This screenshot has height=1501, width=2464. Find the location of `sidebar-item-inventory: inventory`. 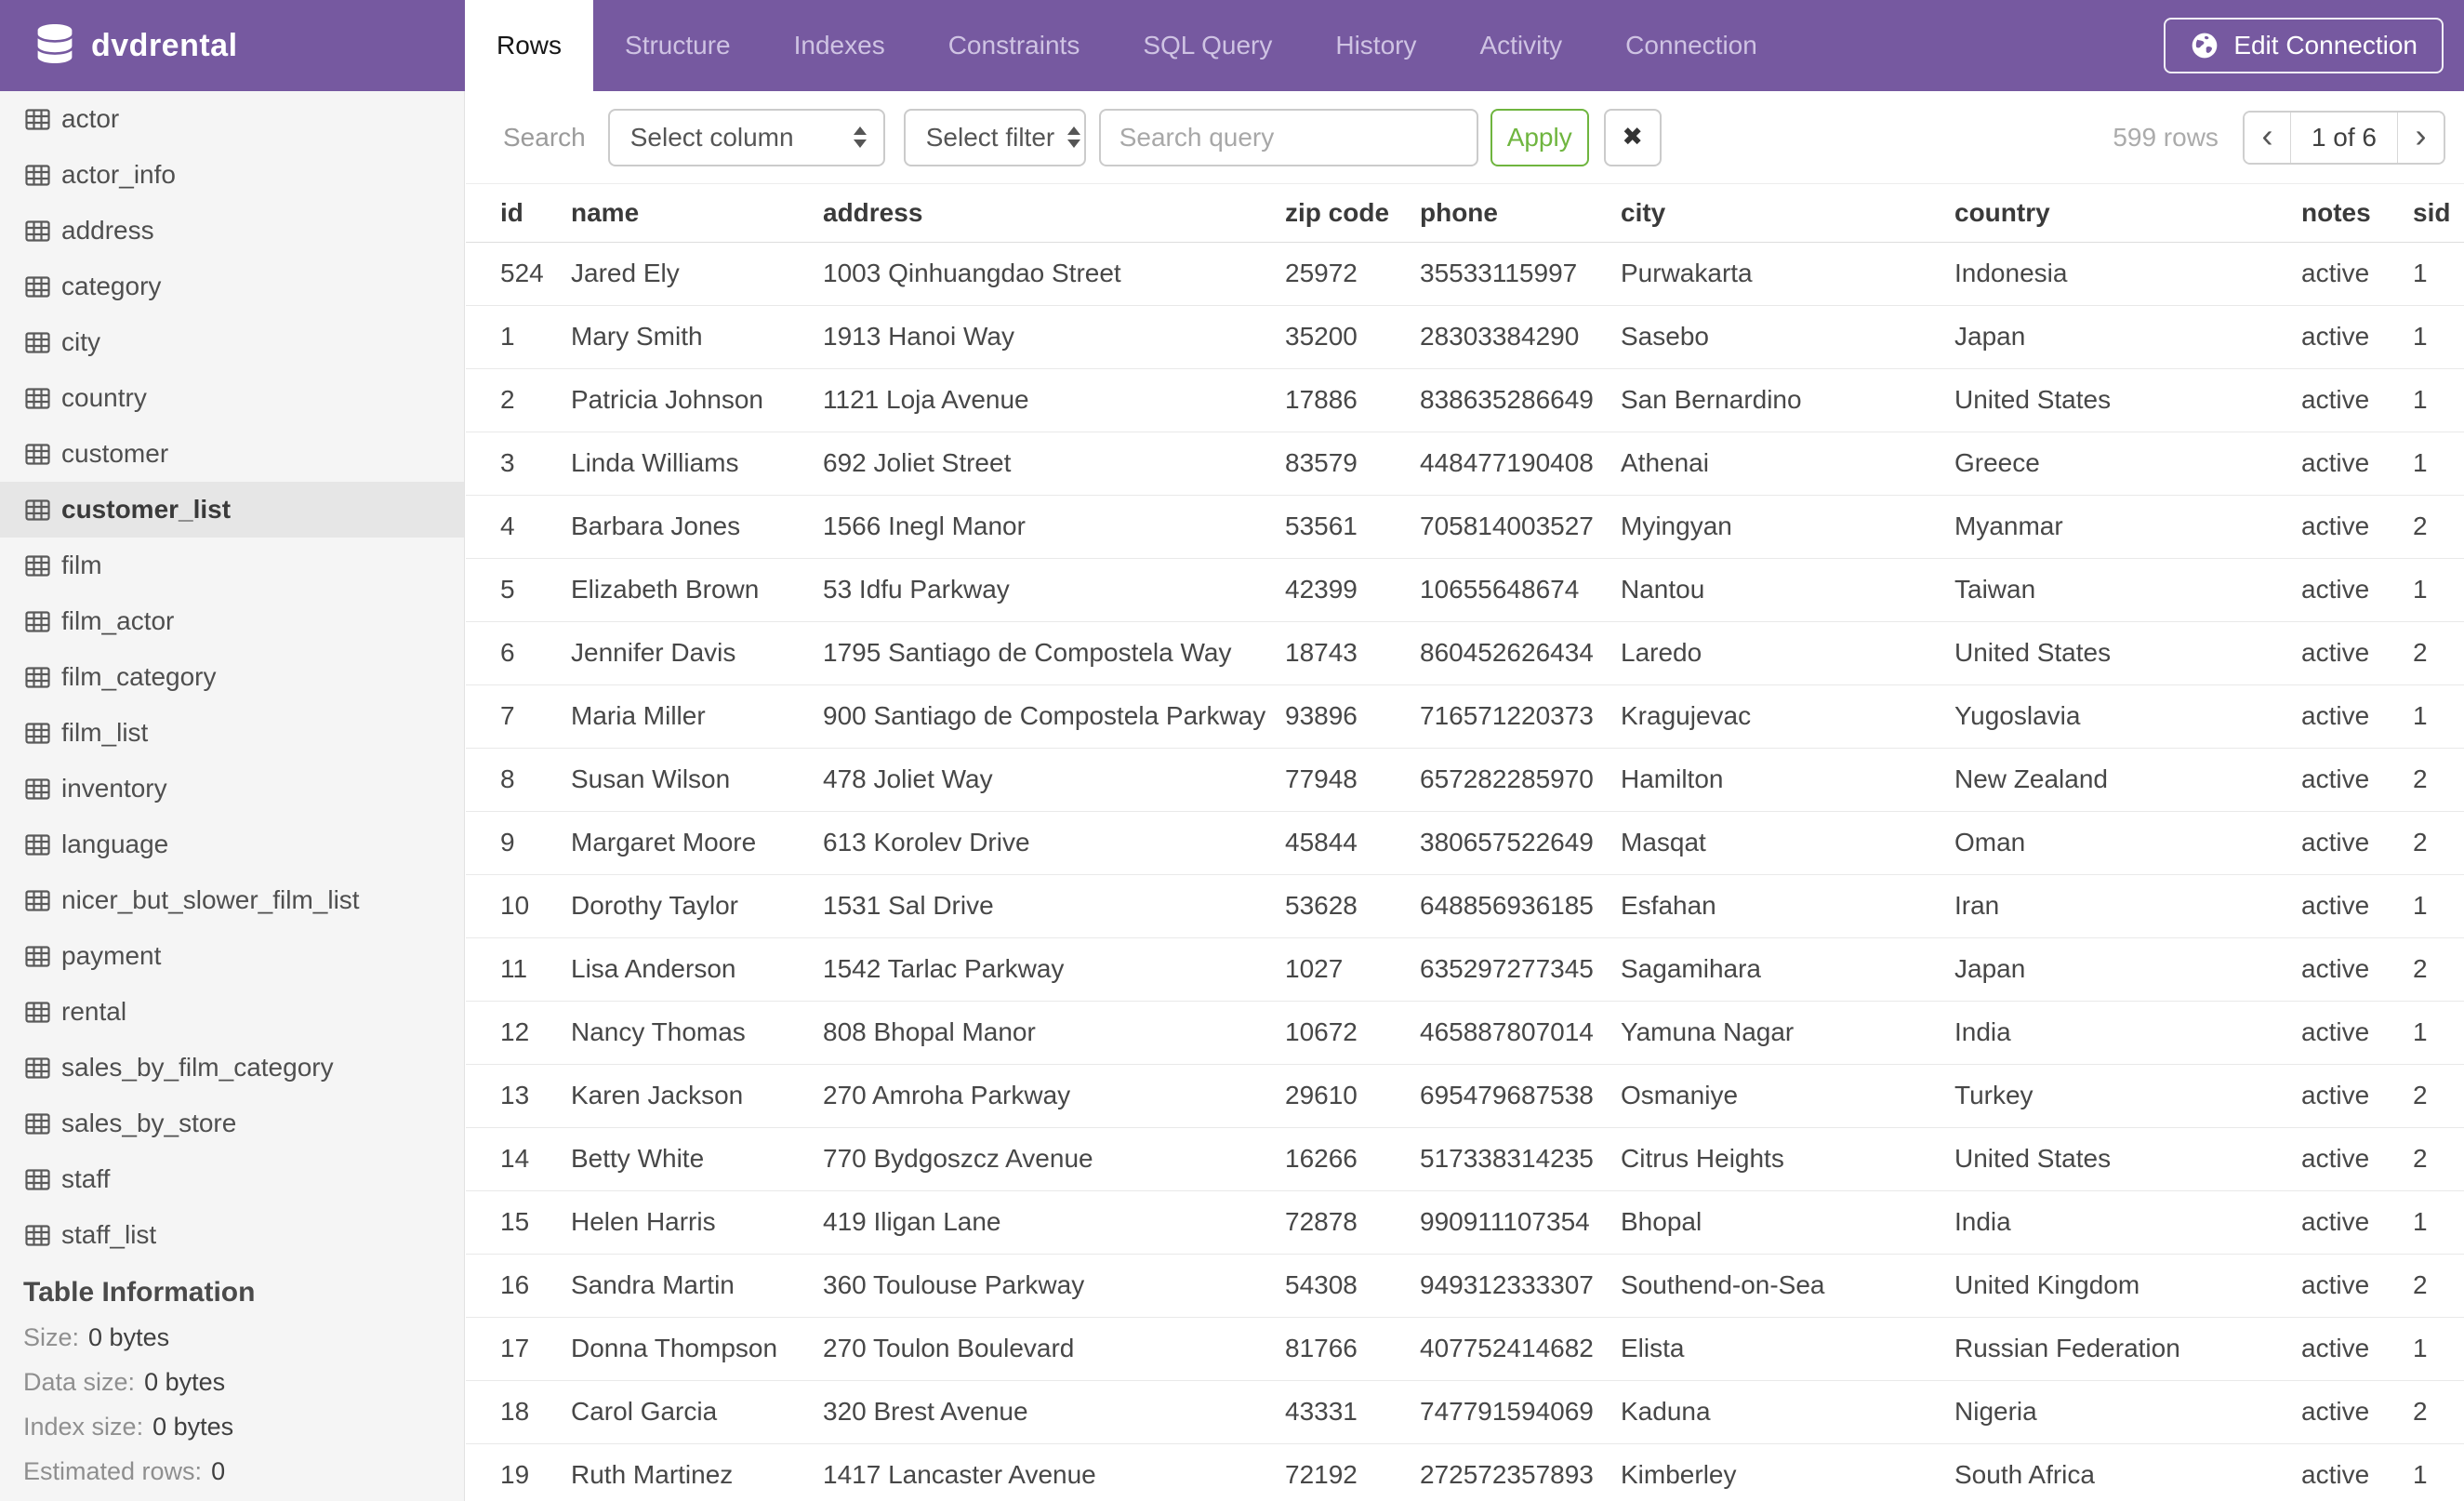

sidebar-item-inventory: inventory is located at coordinates (232, 789).